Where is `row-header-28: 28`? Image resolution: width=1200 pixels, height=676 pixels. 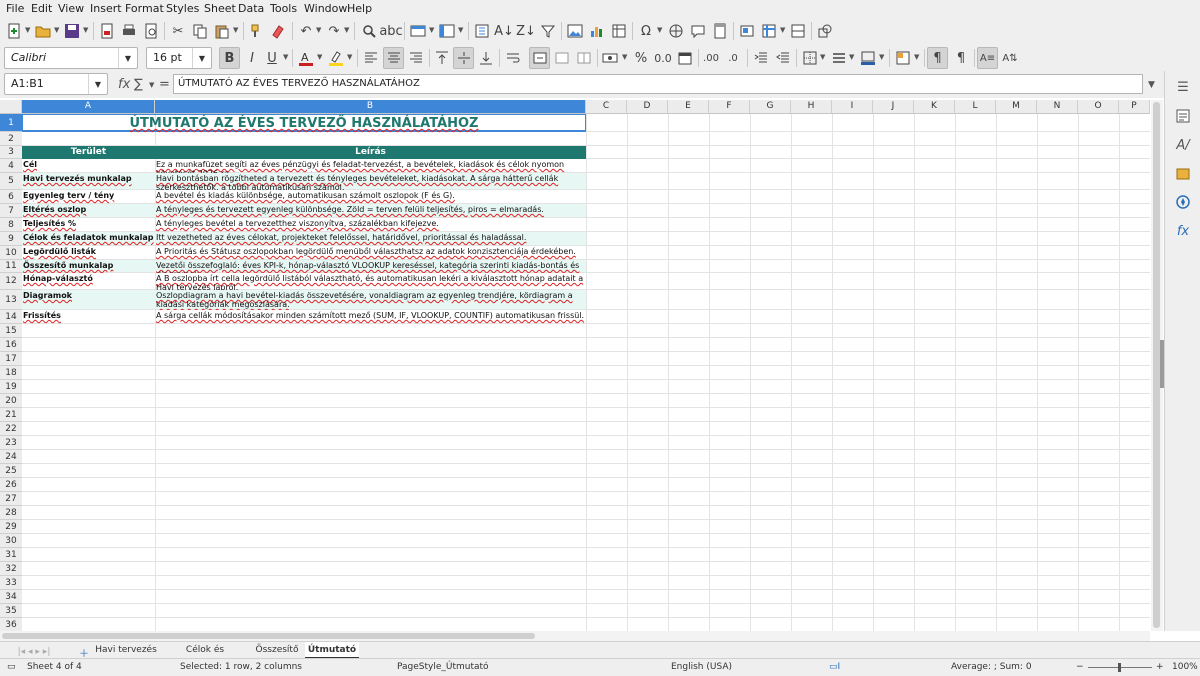
row-header-28: 28 is located at coordinates (11, 513).